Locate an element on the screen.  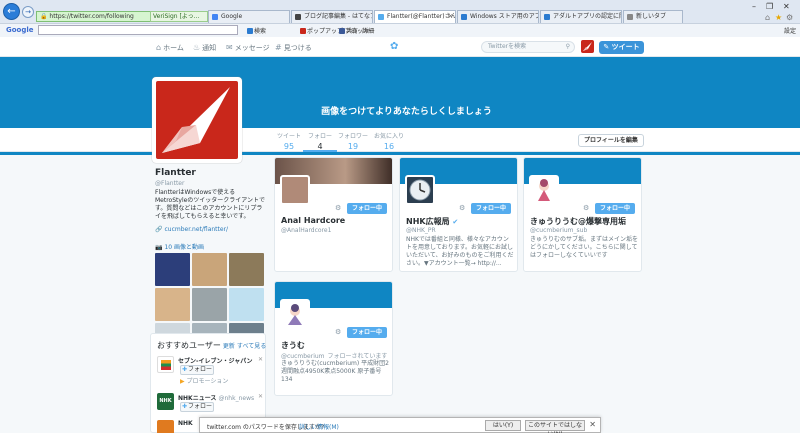
toolbar-settings: 設定 is located at coordinates (790, 30).